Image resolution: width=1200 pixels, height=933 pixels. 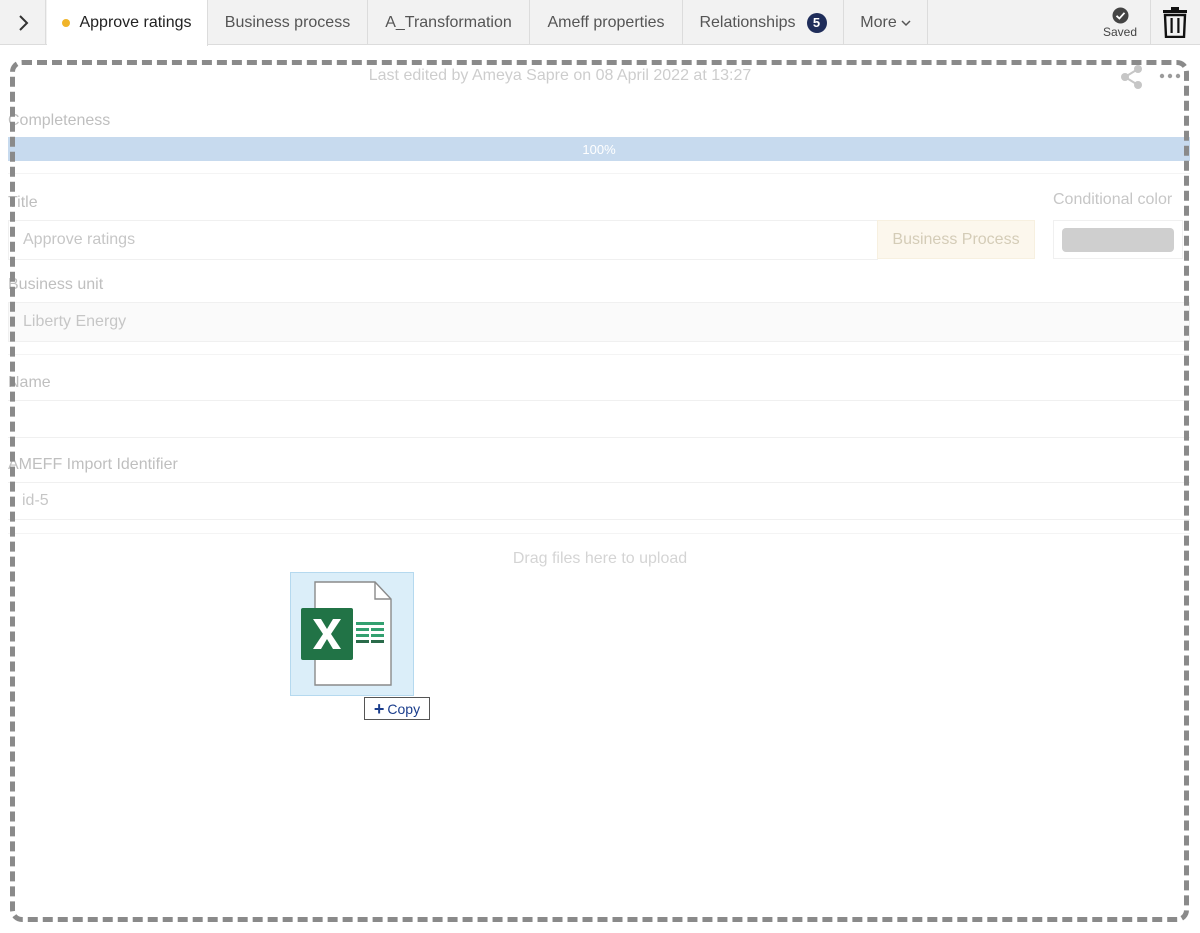 I want to click on more-dots-icon, so click(x=1170, y=76).